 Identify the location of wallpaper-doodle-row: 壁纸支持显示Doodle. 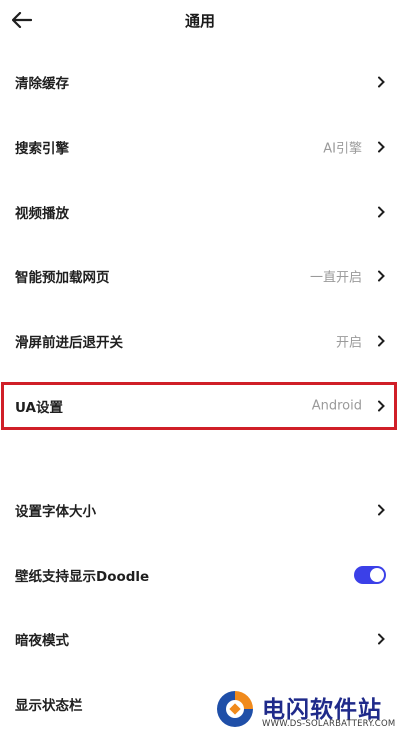
(200, 575).